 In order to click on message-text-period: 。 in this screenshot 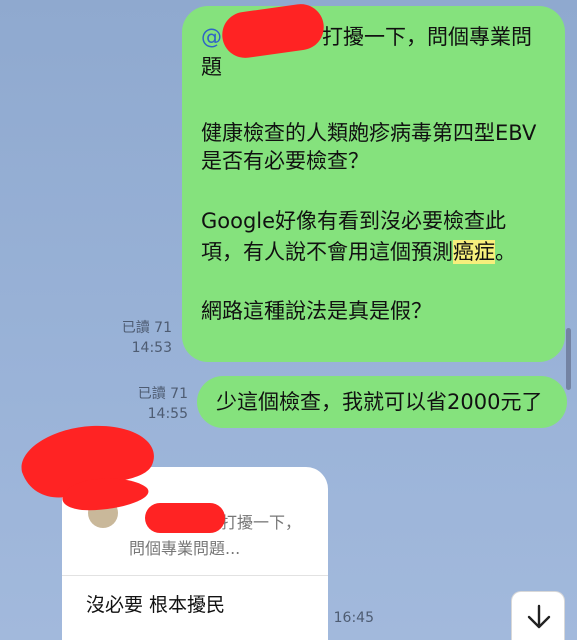, I will do `click(505, 252)`.